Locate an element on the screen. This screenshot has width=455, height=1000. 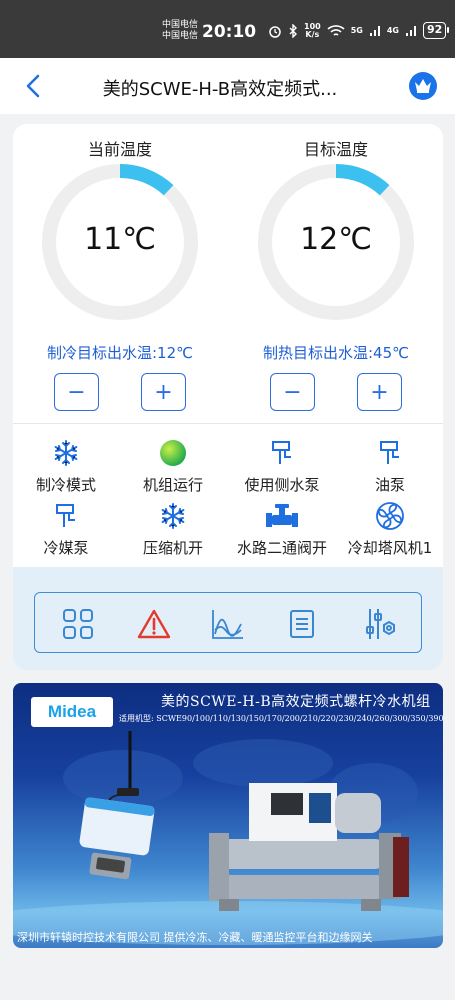
battery-indicator: 92 is located at coordinates (436, 30).